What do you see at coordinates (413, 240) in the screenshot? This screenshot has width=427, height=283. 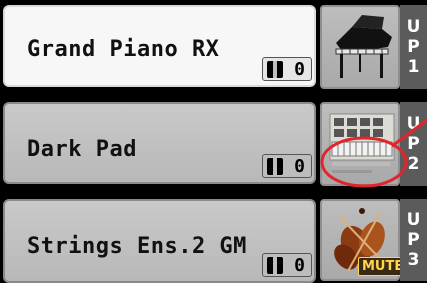 I see `track-label-up3: U P 3` at bounding box center [413, 240].